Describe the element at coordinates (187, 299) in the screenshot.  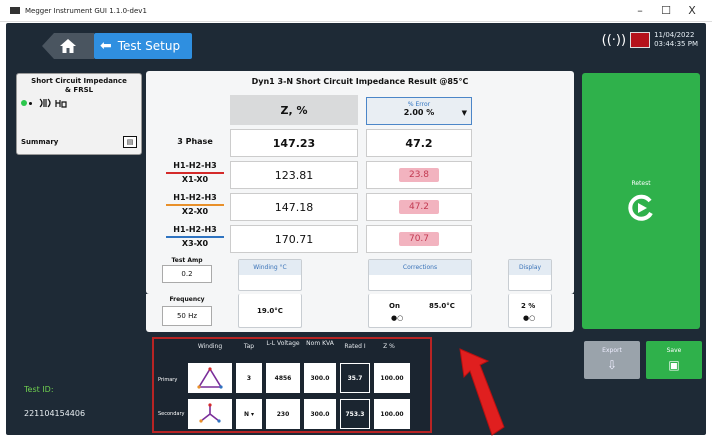
I see `frequency-label: Frequency` at that location.